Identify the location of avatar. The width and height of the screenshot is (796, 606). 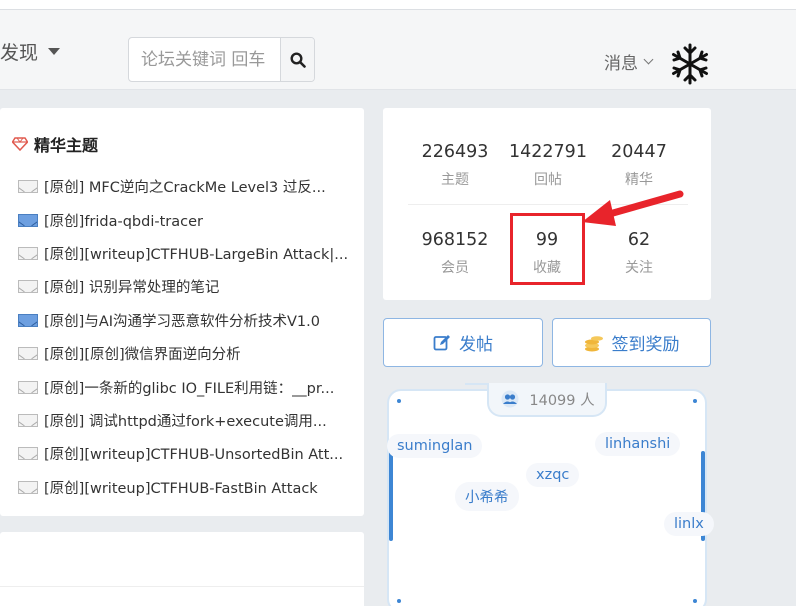
(690, 64).